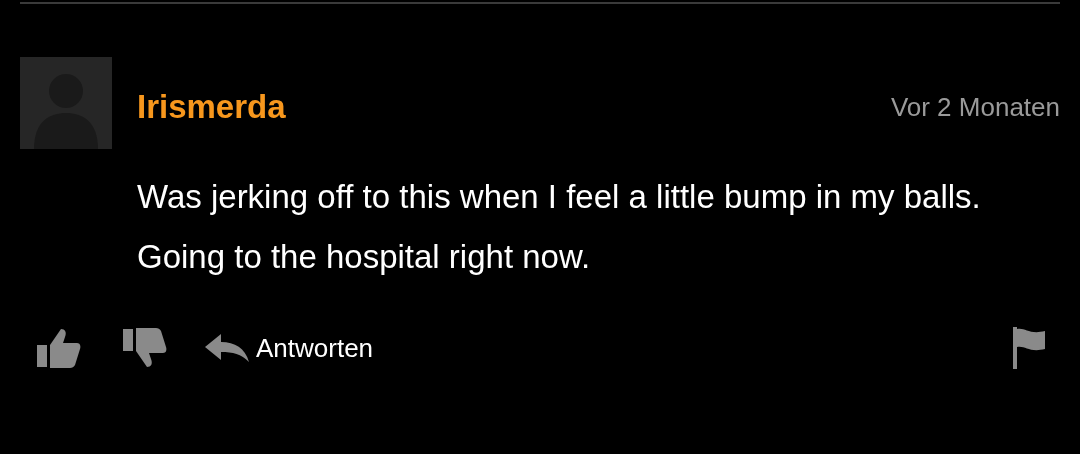 The width and height of the screenshot is (1080, 454). What do you see at coordinates (975, 107) in the screenshot?
I see `timestamp: Vor 2 Monaten` at bounding box center [975, 107].